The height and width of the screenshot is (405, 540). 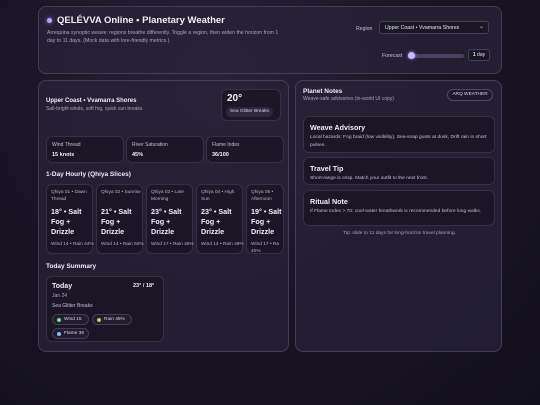 What do you see at coordinates (91, 101) in the screenshot?
I see `location-name: Upper Coast • Vvamarra Shores` at bounding box center [91, 101].